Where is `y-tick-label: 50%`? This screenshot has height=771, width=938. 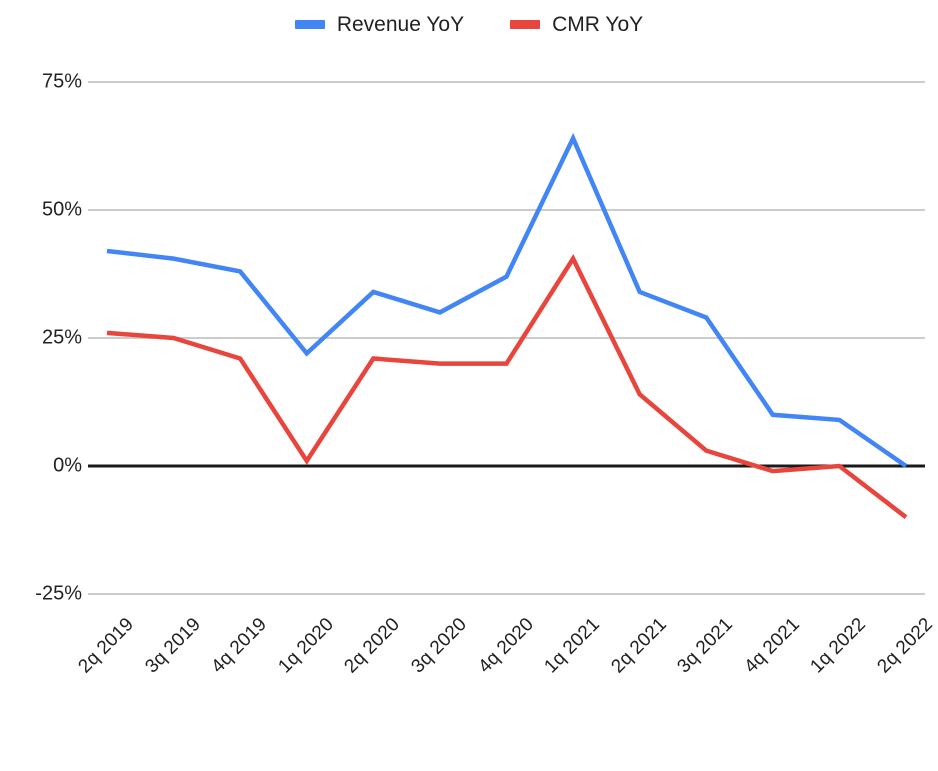
y-tick-label: 50% is located at coordinates (61, 209).